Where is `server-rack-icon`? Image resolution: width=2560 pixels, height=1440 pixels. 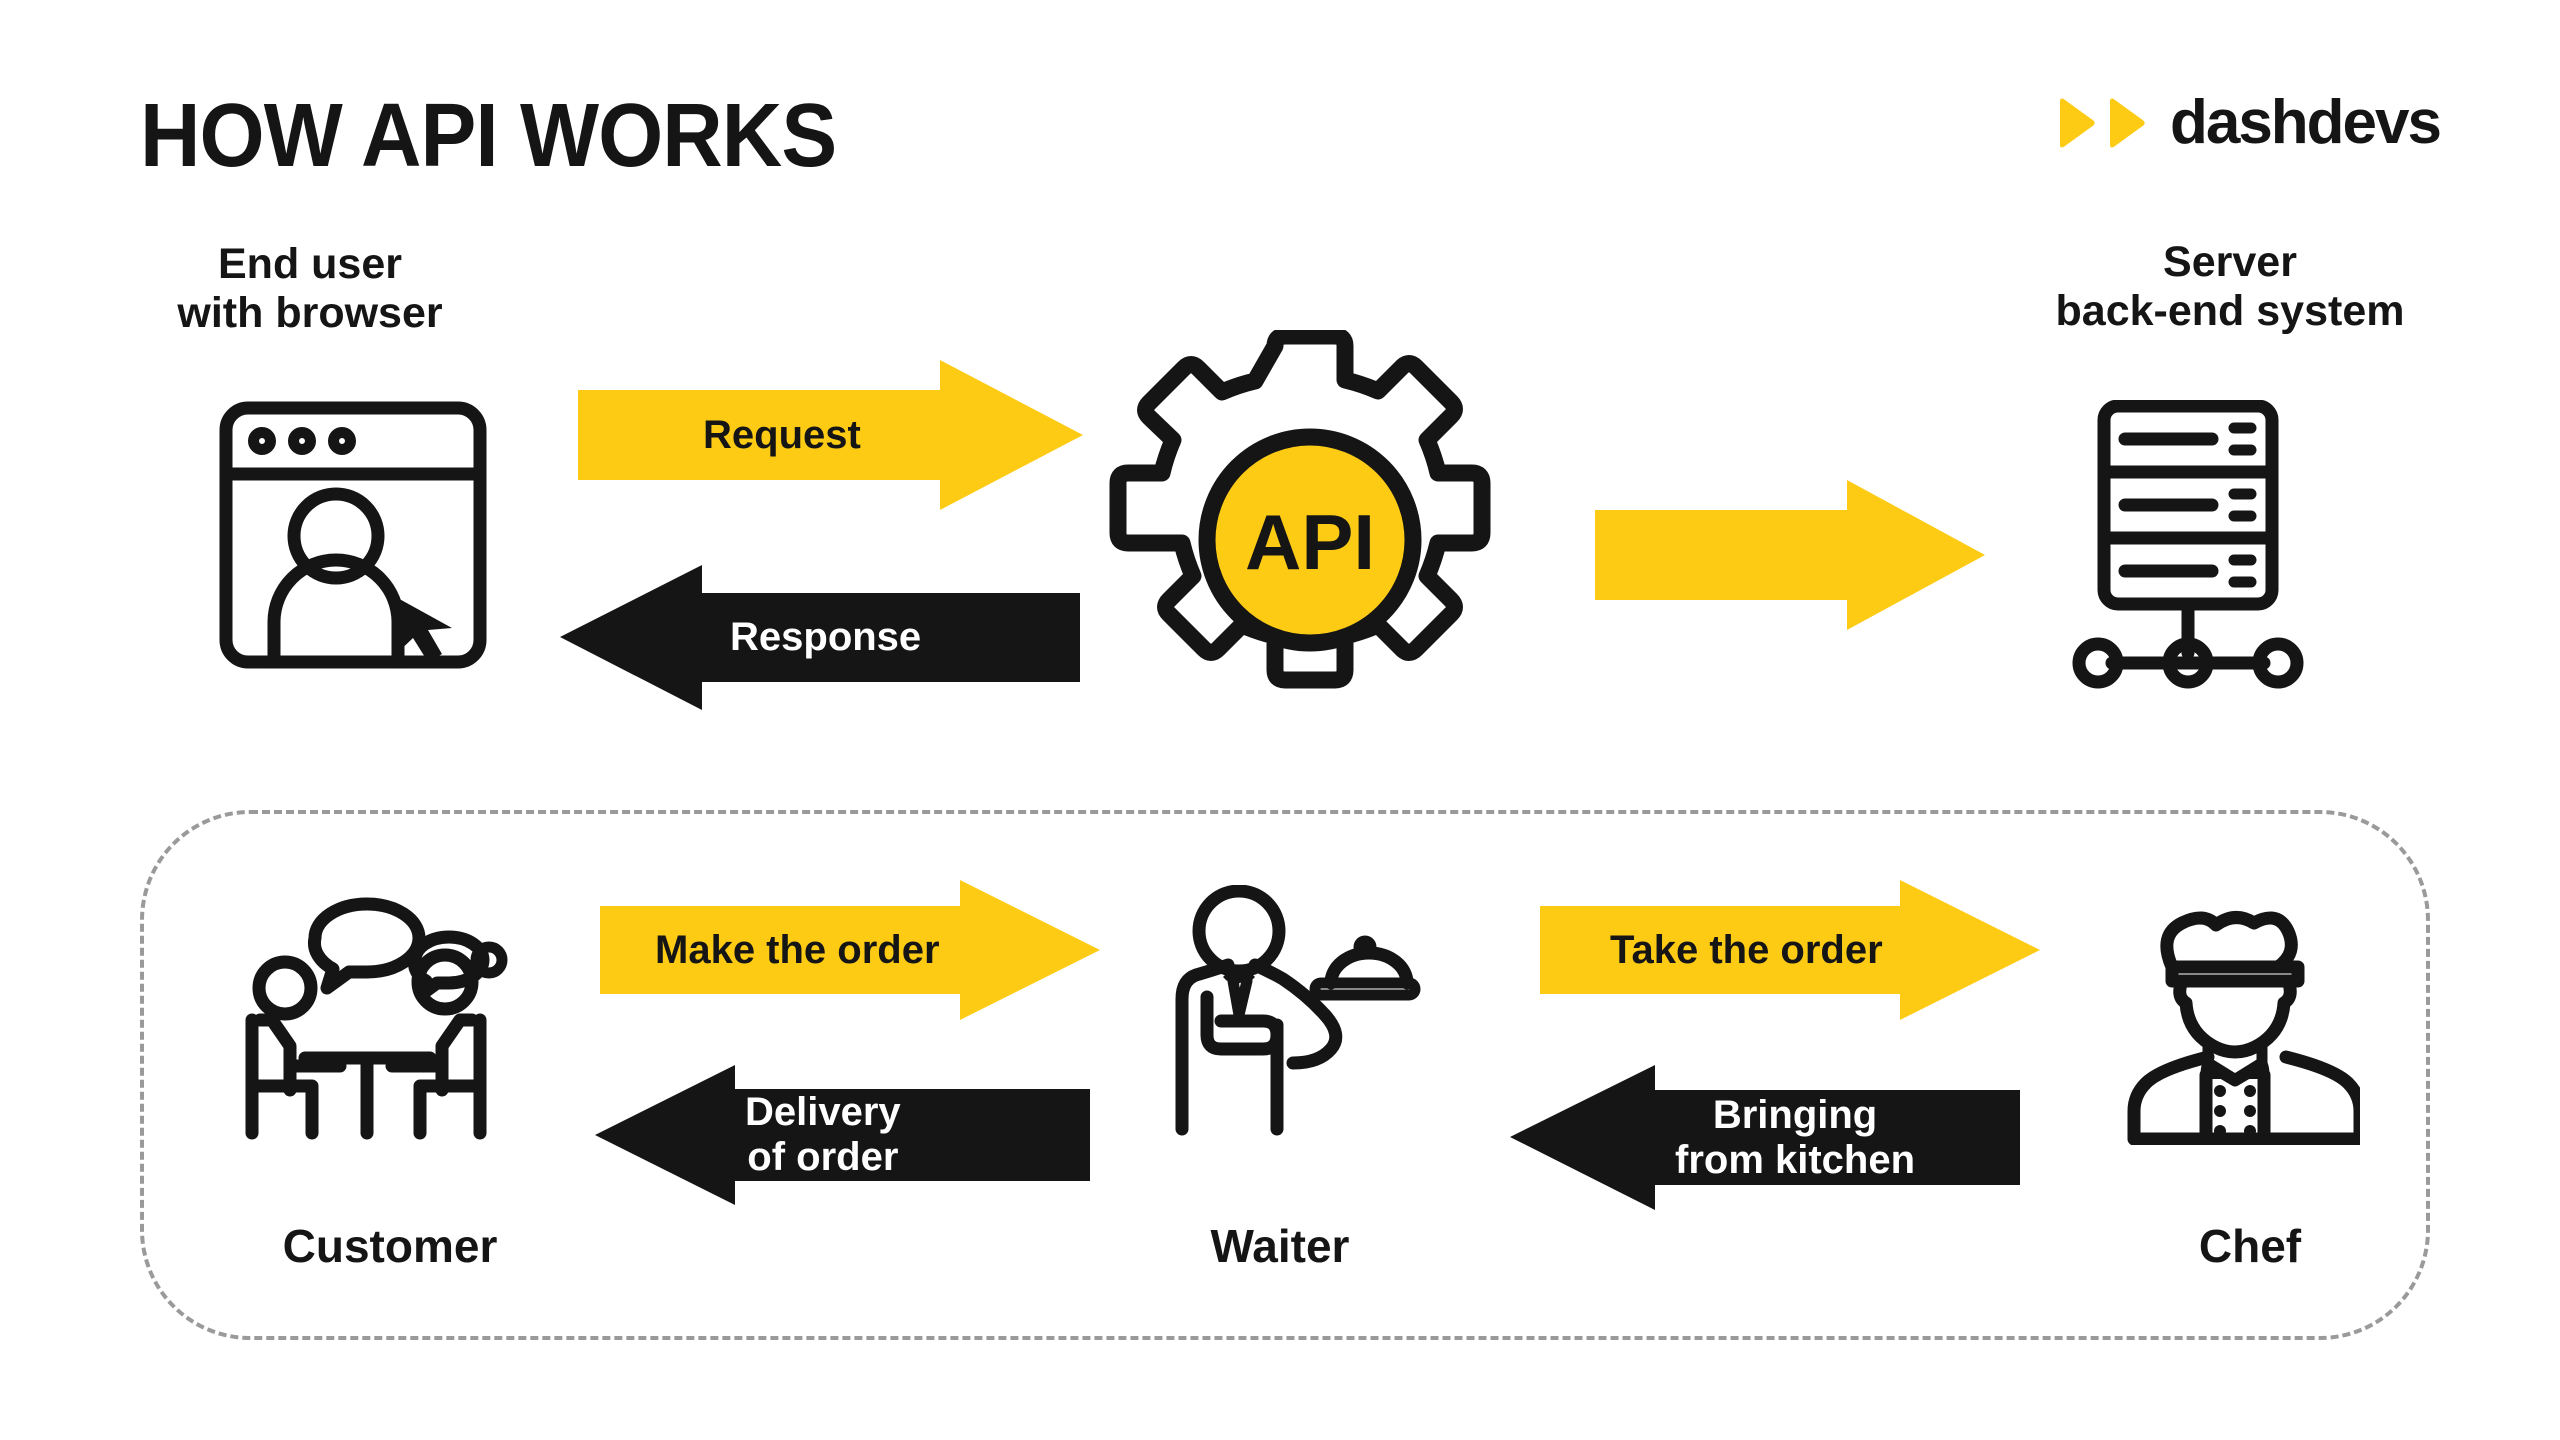 server-rack-icon is located at coordinates (2203, 544).